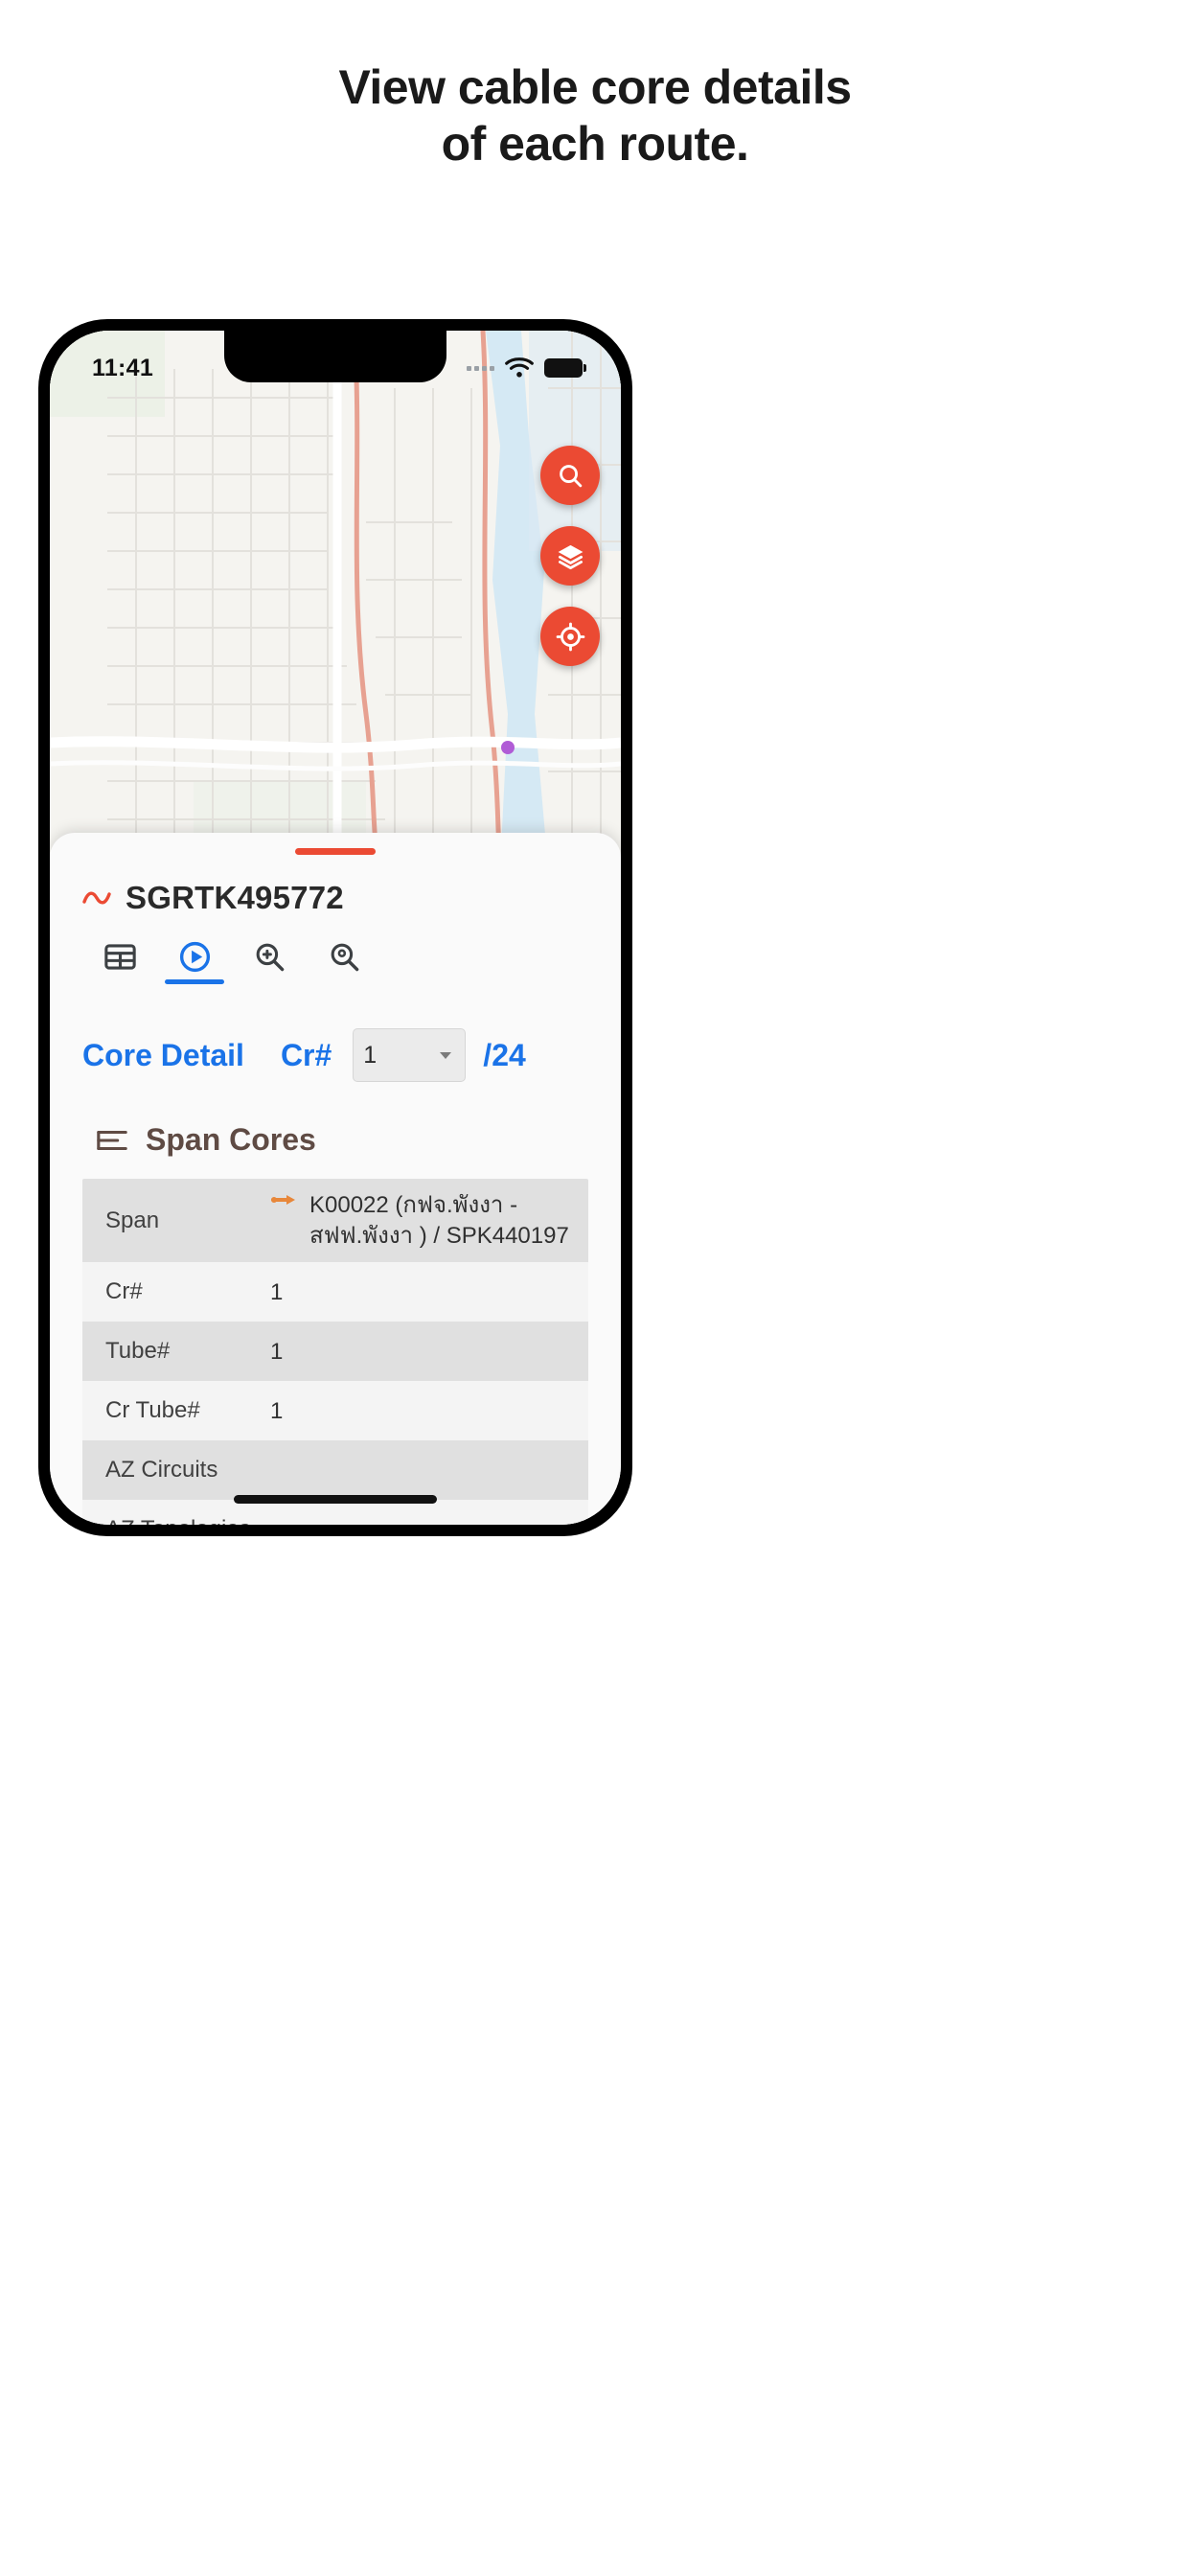  I want to click on page-title: View cable core details of each route., so click(595, 86).